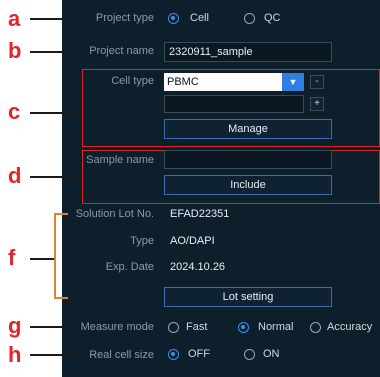 This screenshot has height=377, width=380. Describe the element at coordinates (121, 355) in the screenshot. I see `real-cell-size-label: Real cell size` at that location.